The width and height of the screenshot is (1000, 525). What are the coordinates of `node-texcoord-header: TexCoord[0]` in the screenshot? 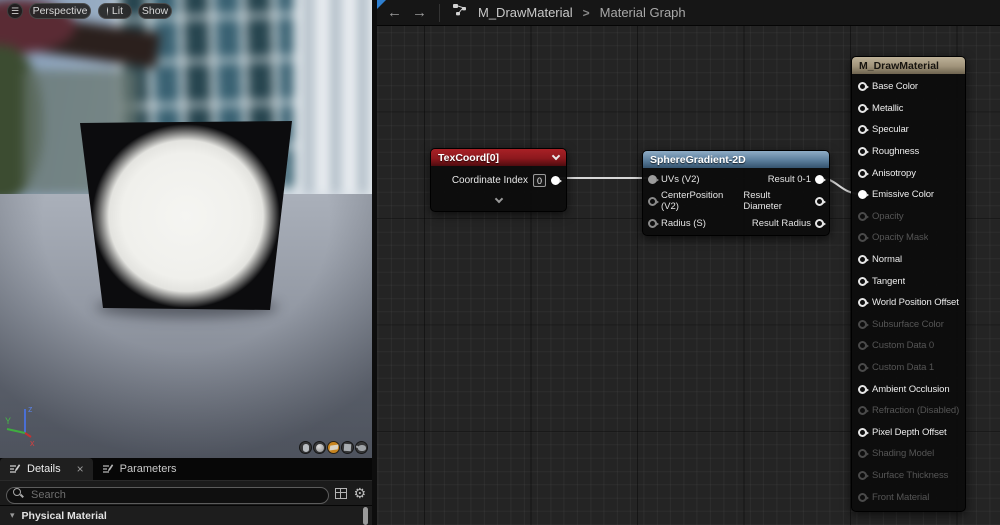 It's located at (498, 157).